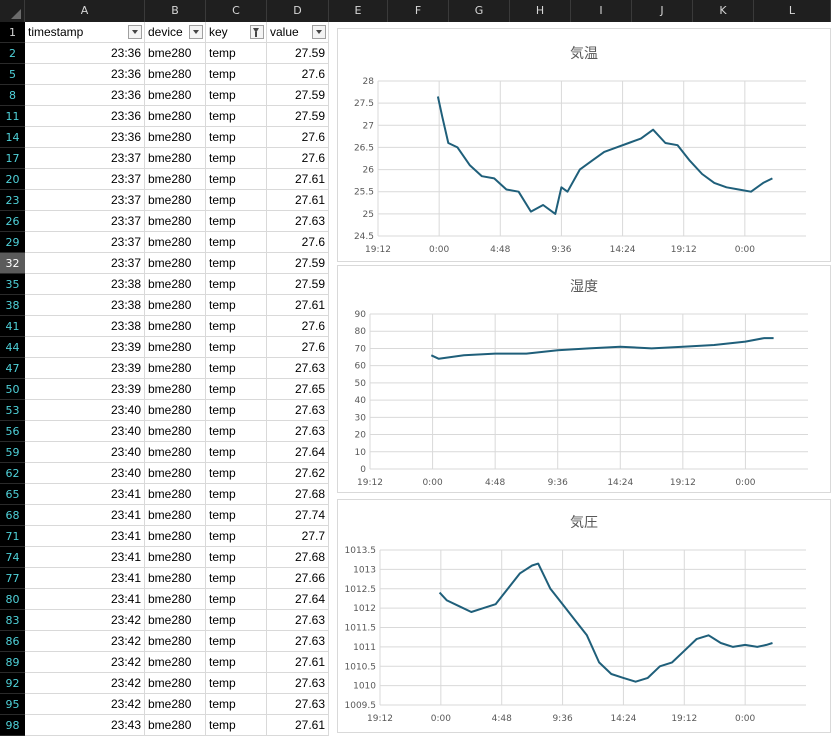  Describe the element at coordinates (12, 326) in the screenshot. I see `row-header: 41` at that location.